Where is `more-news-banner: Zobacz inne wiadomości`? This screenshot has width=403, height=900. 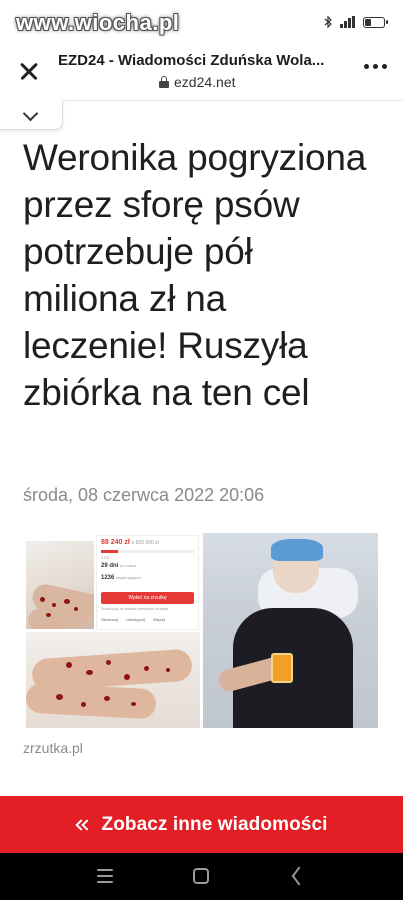 more-news-banner: Zobacz inne wiadomości is located at coordinates (201, 824).